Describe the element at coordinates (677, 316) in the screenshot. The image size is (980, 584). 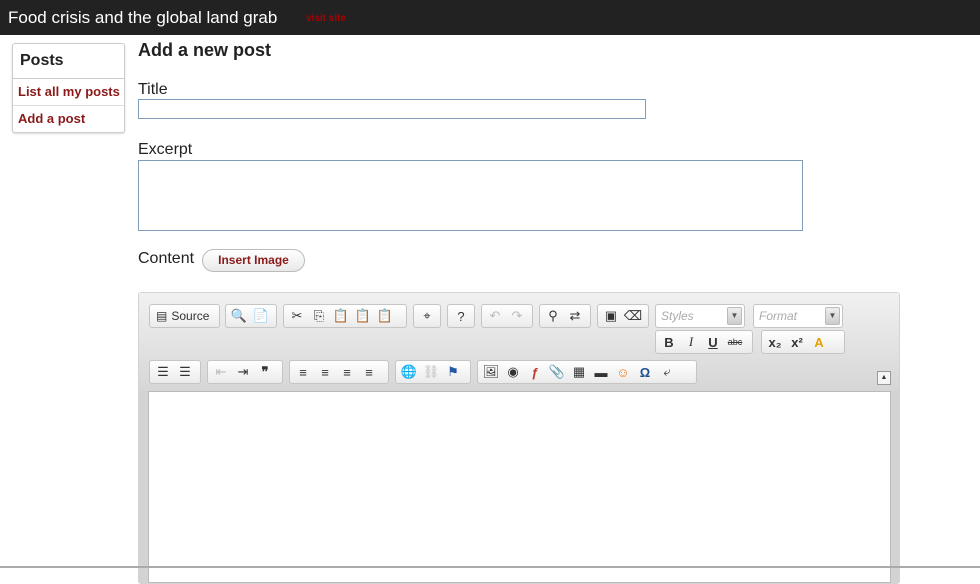
I see `styles-placeholder: Styles` at that location.